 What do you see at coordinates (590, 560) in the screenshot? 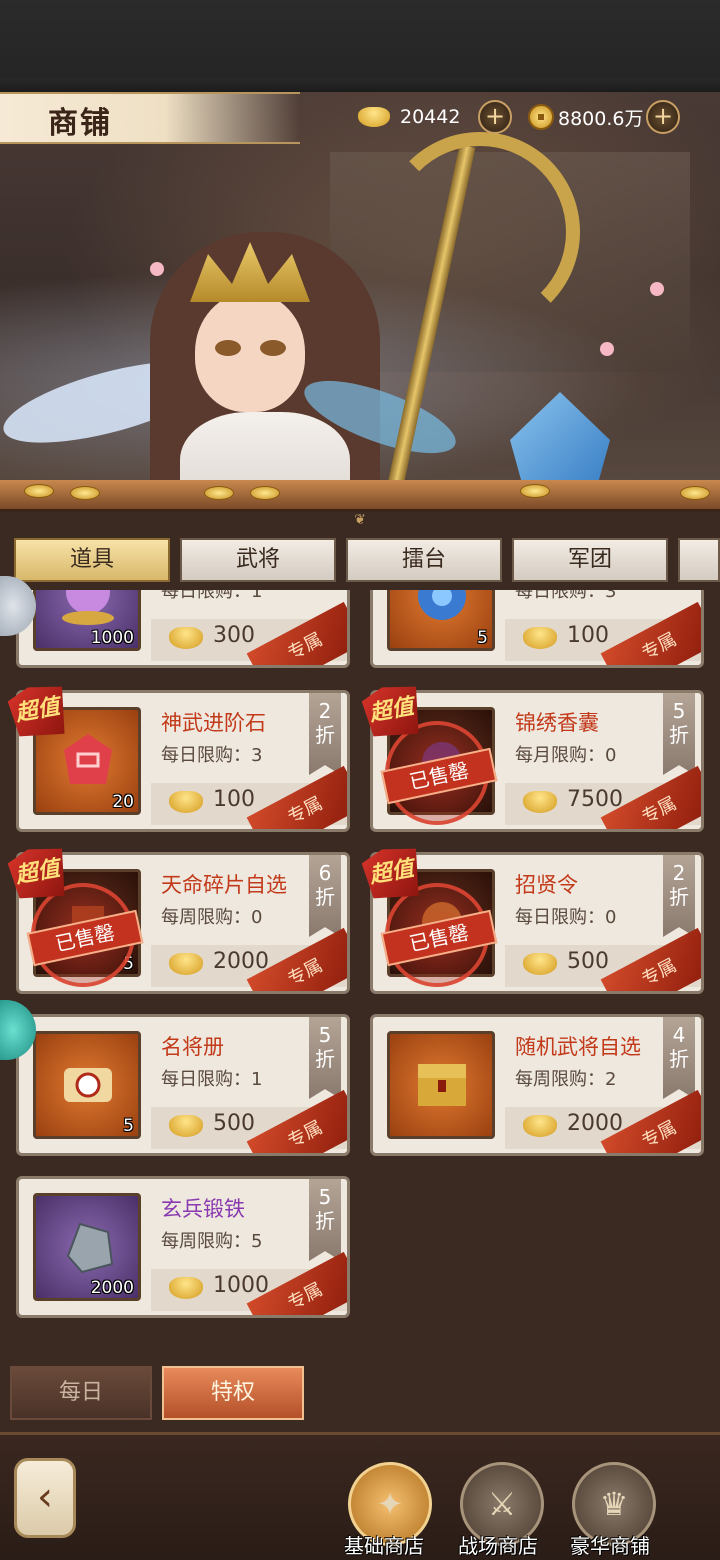
I see `tab-legion: 军团` at bounding box center [590, 560].